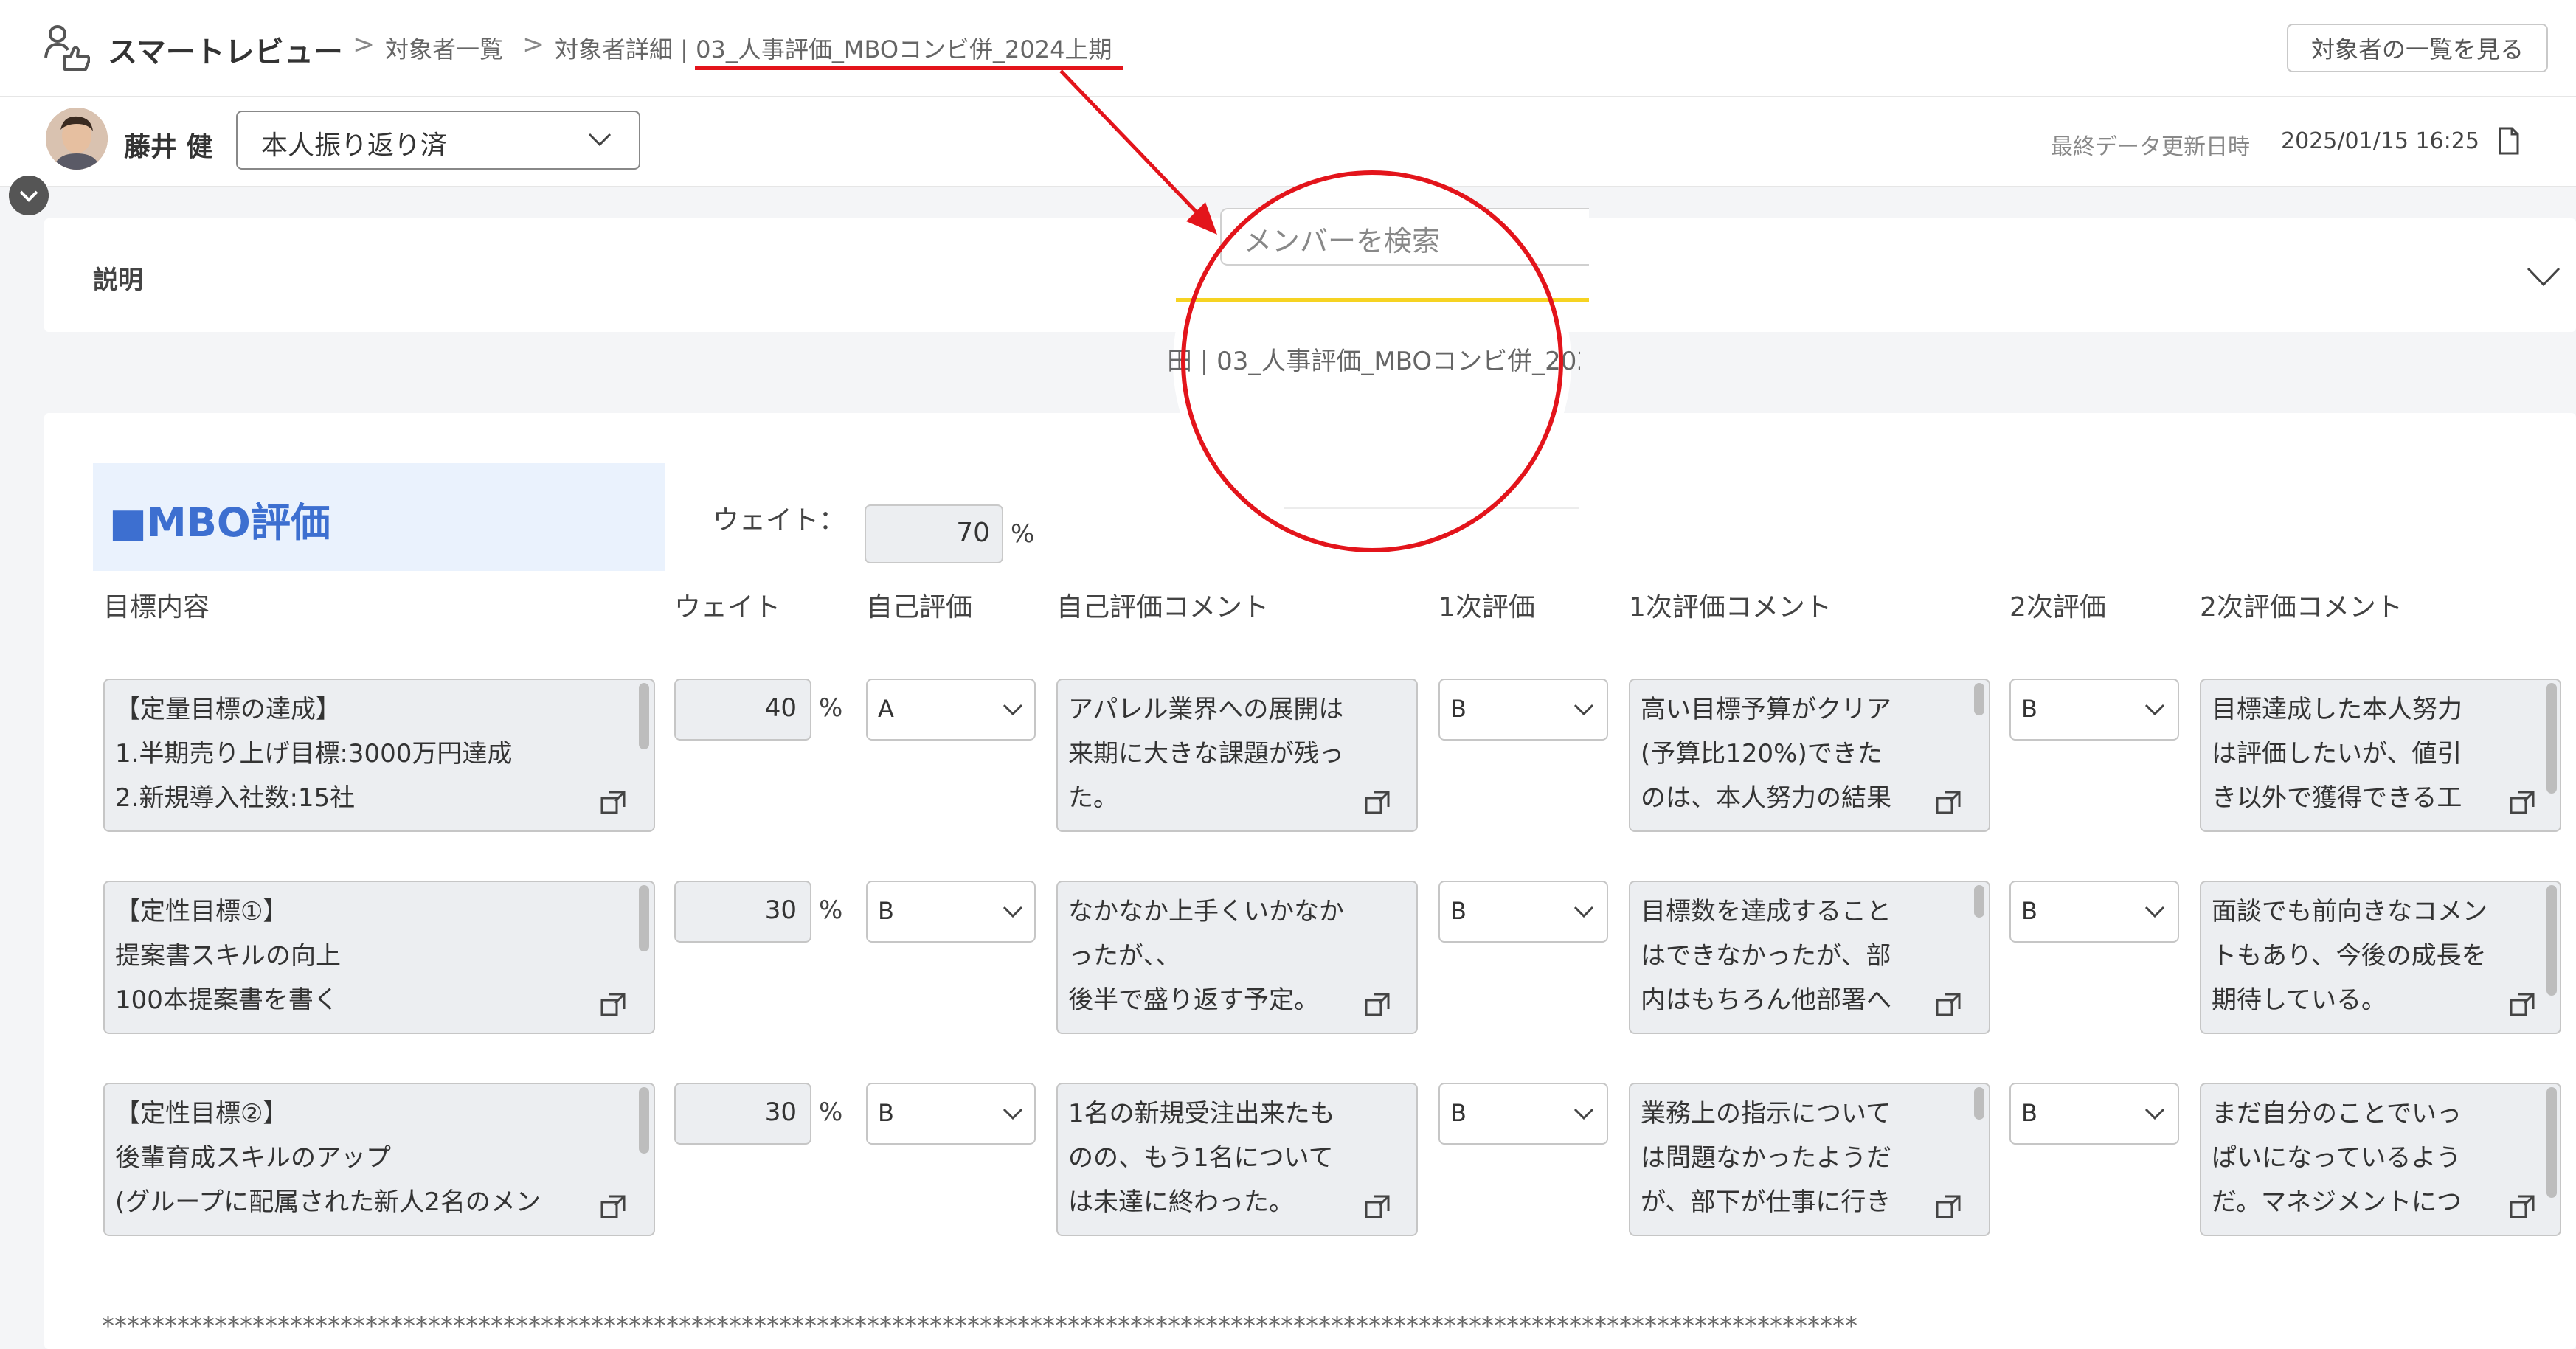  Describe the element at coordinates (886, 709) in the screenshot. I see `self-rating-value: A` at that location.